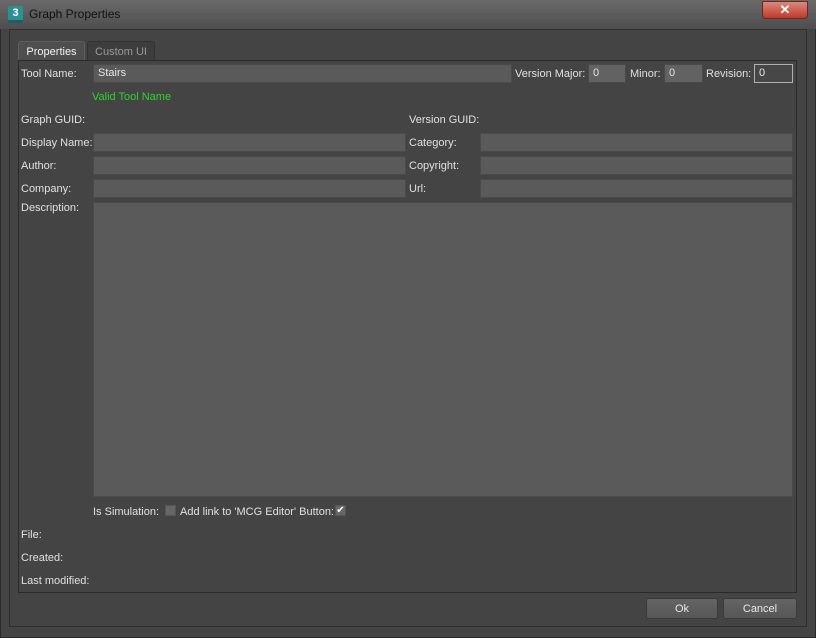  I want to click on category-label: Category:, so click(433, 143).